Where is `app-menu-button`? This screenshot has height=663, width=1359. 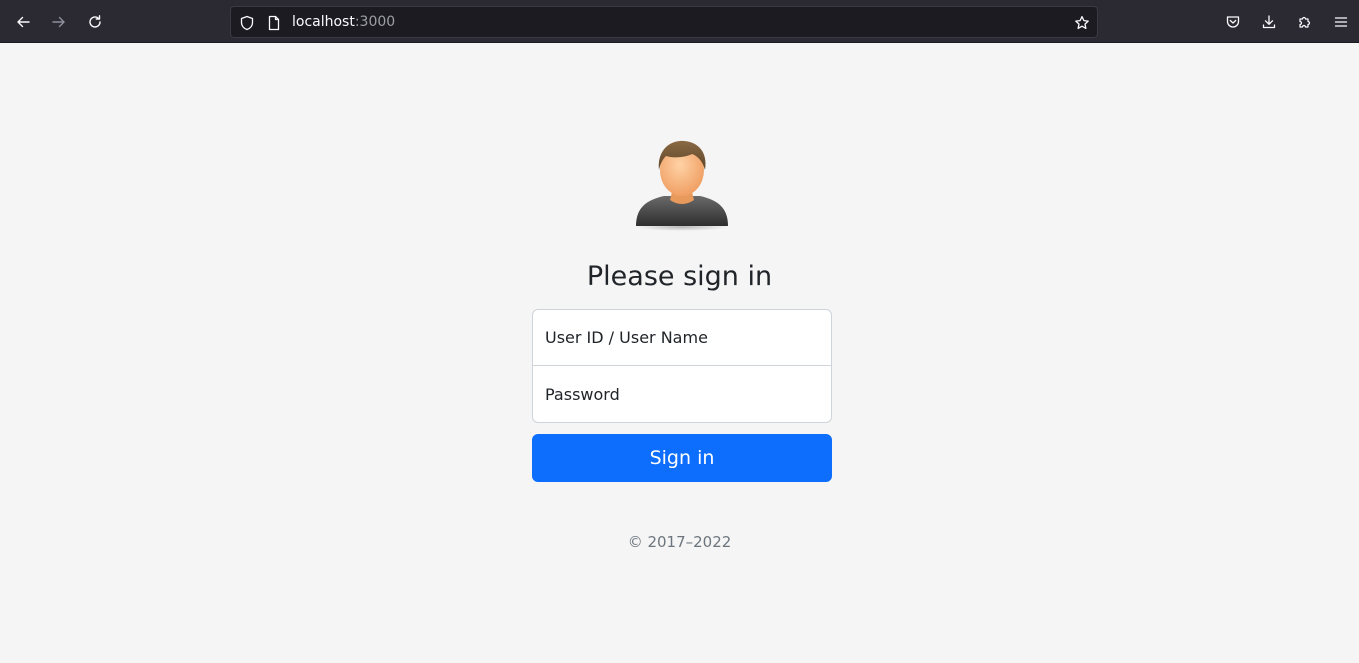
app-menu-button is located at coordinates (1341, 22).